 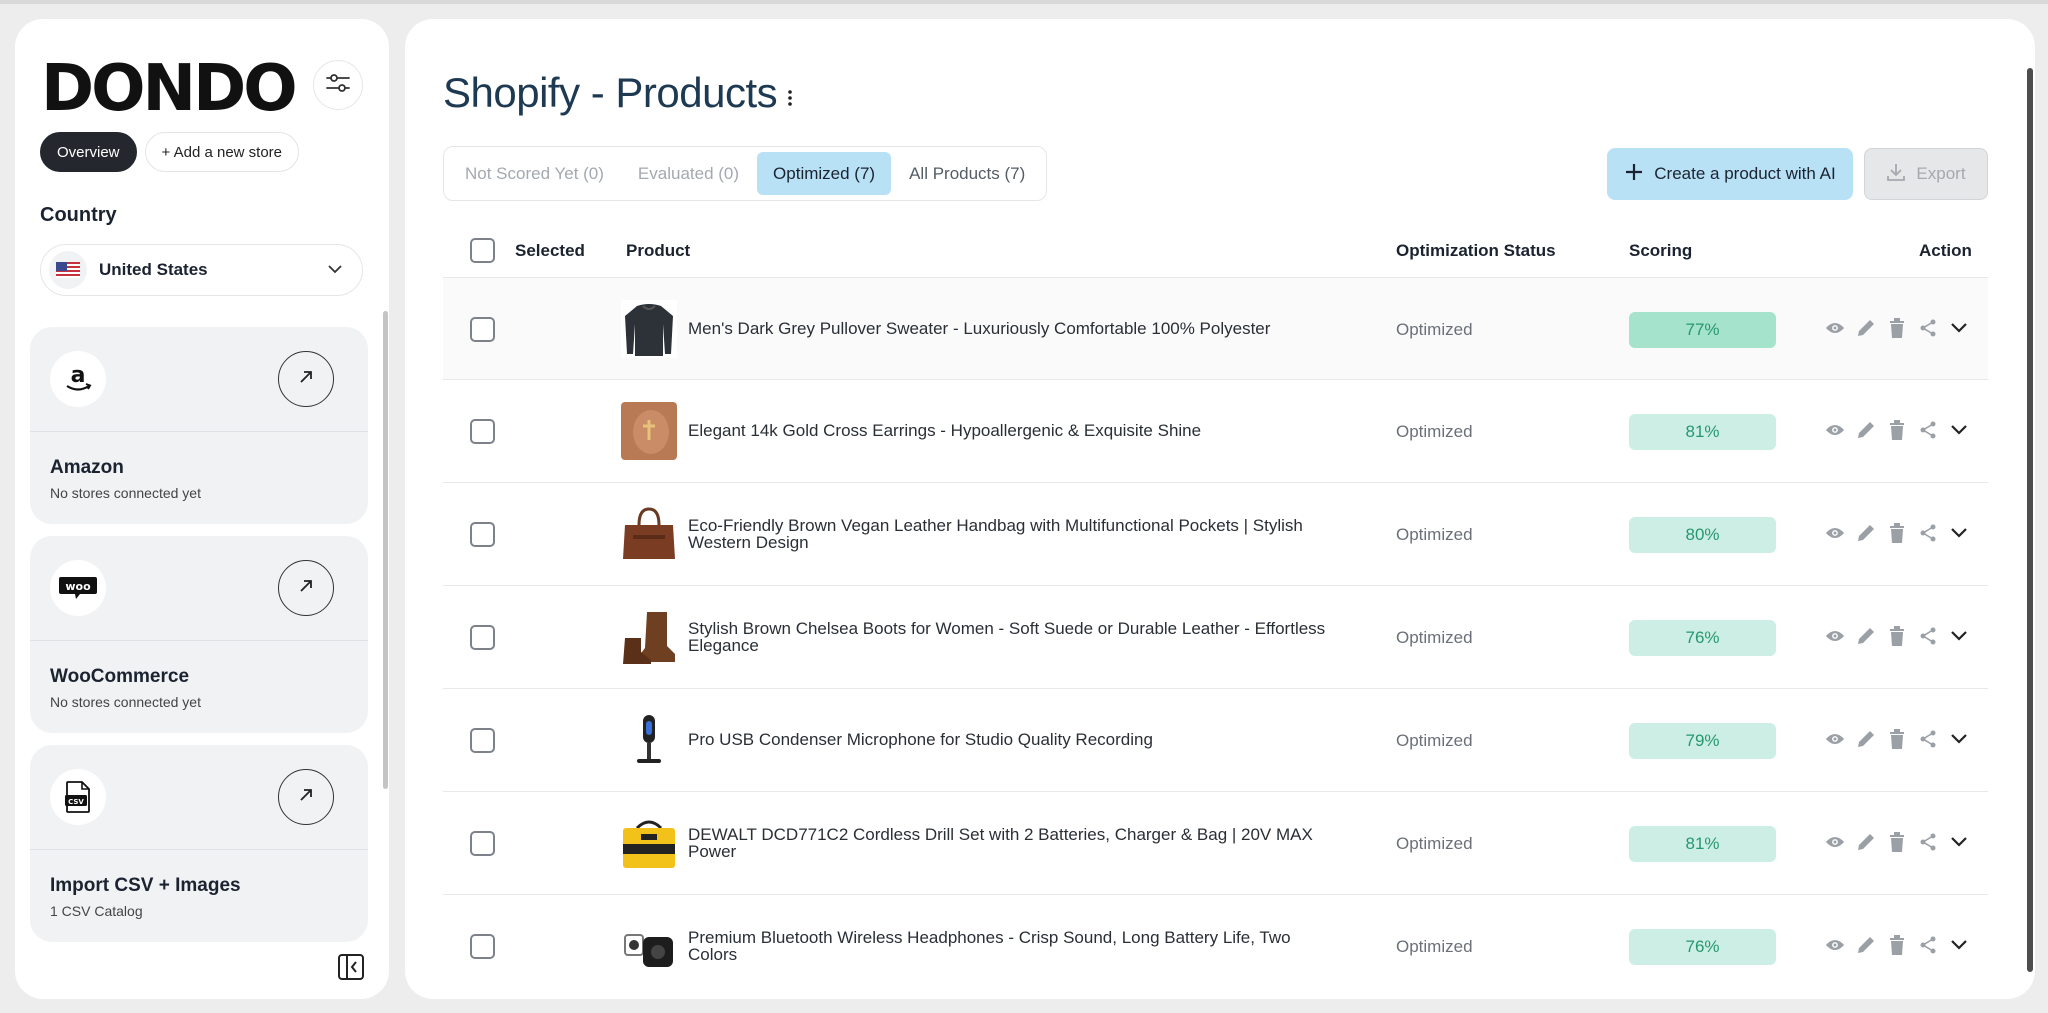 I want to click on vertical-dots-icon, so click(x=790, y=100).